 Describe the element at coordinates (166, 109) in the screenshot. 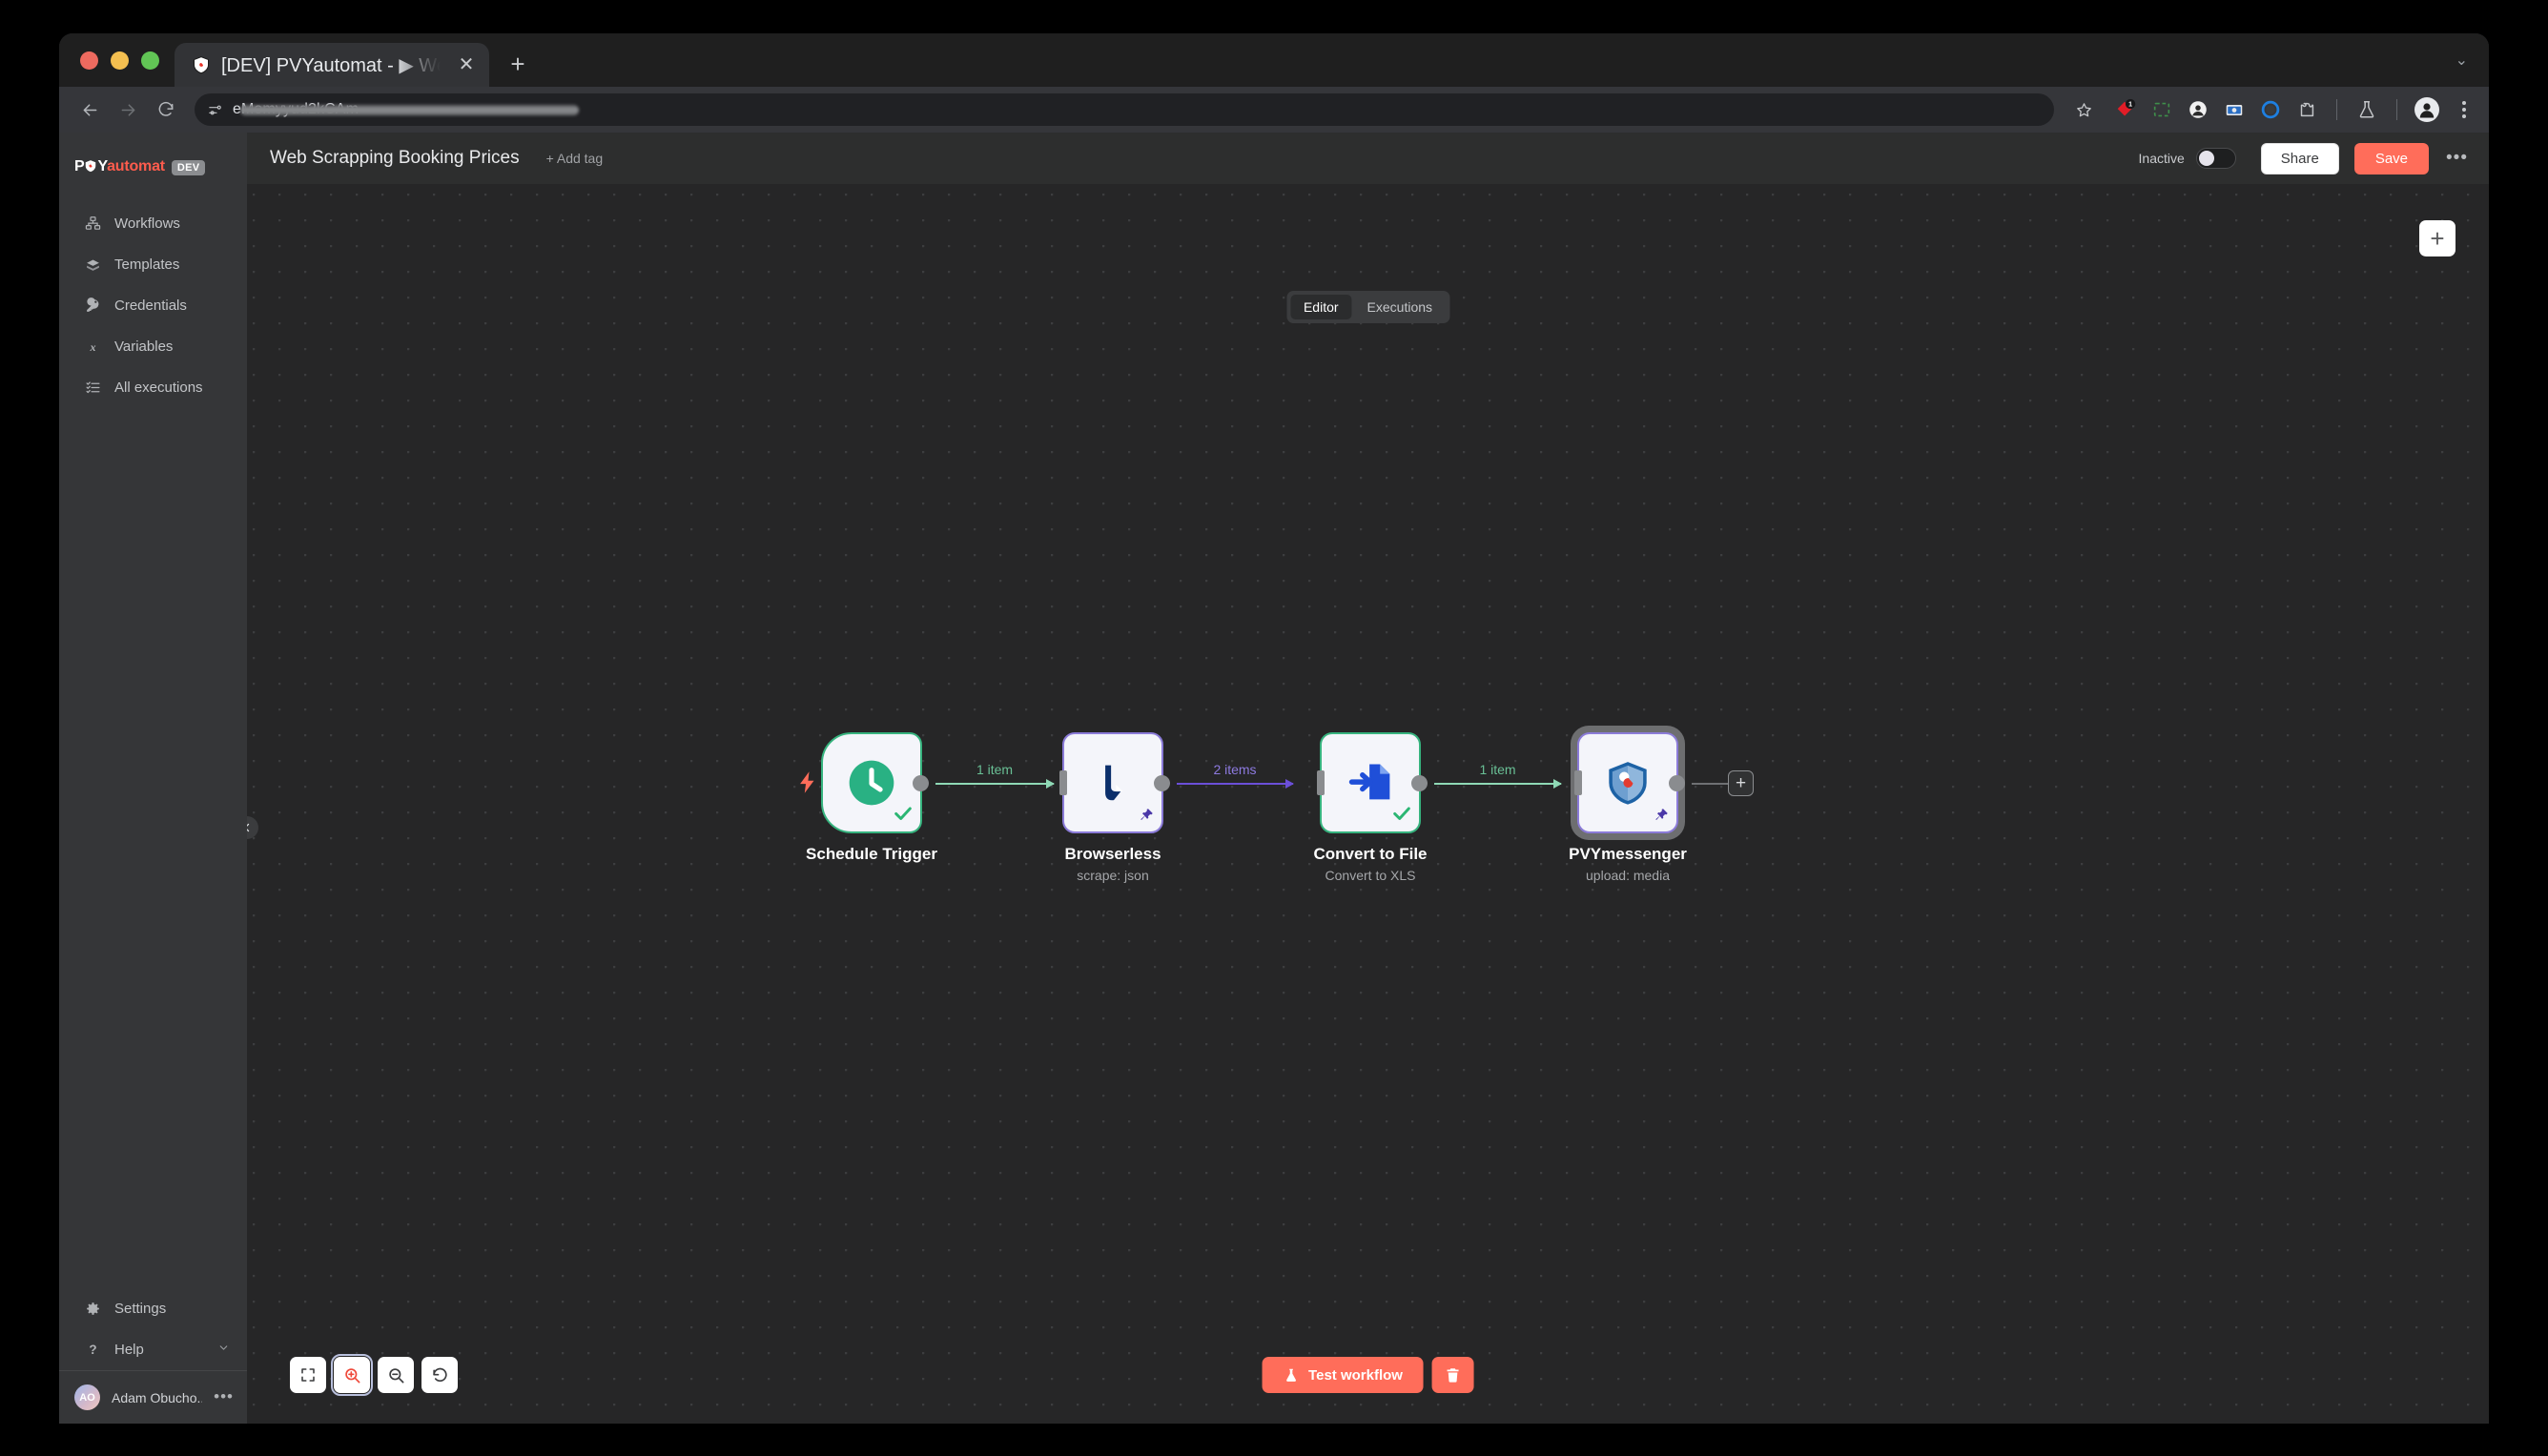

I see `reload-icon` at that location.